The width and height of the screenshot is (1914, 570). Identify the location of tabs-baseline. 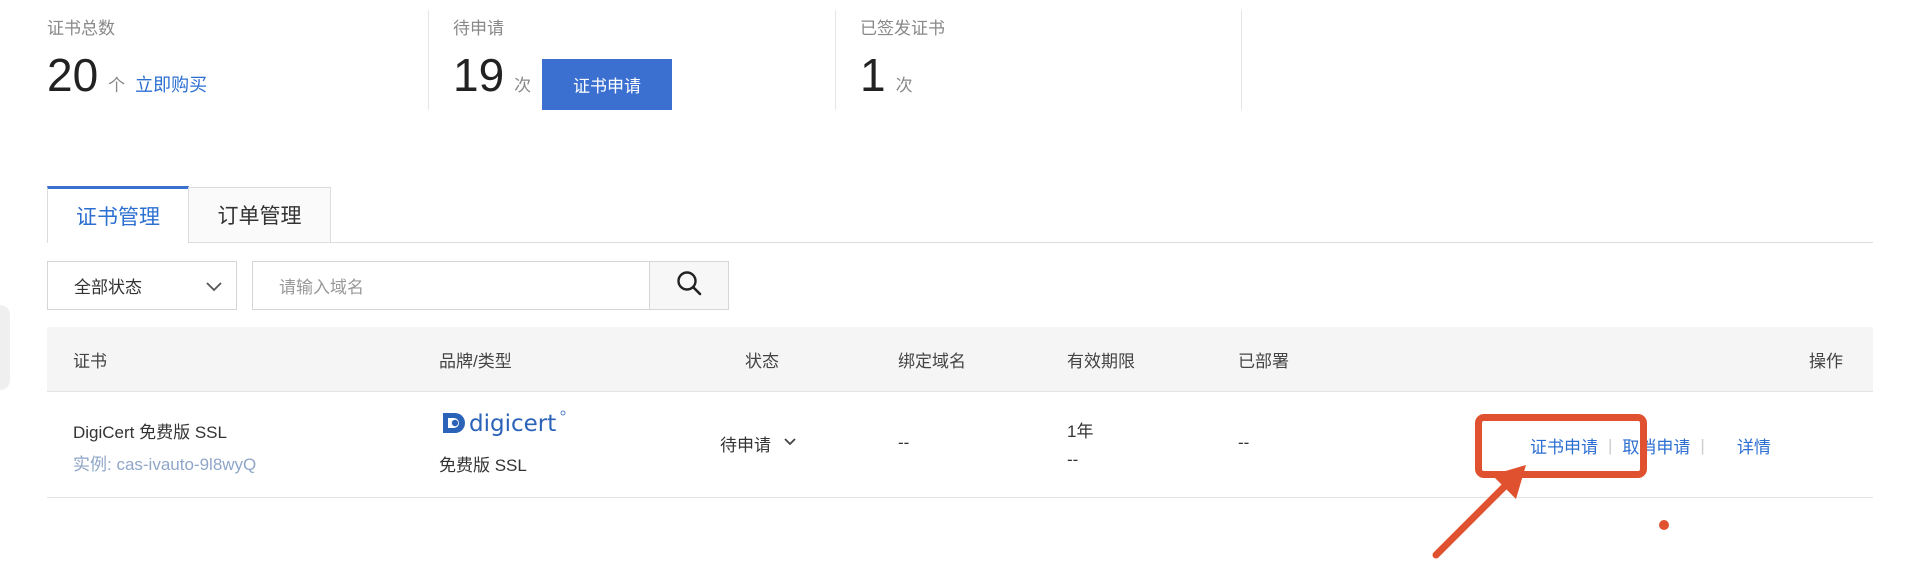
(960, 242).